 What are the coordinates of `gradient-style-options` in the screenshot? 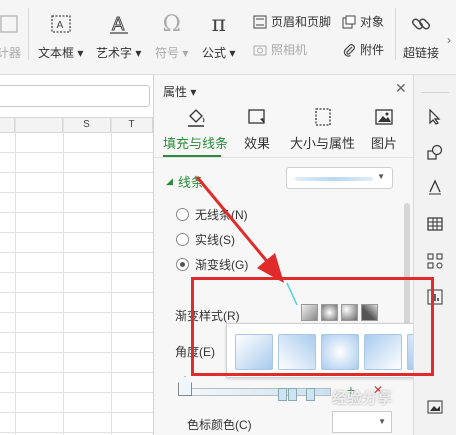 It's located at (339, 312).